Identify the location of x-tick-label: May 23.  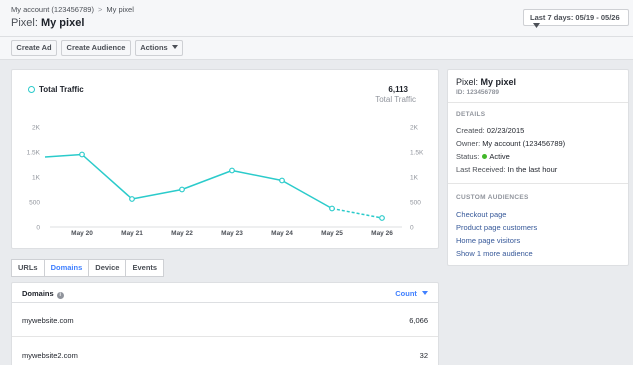
(232, 233).